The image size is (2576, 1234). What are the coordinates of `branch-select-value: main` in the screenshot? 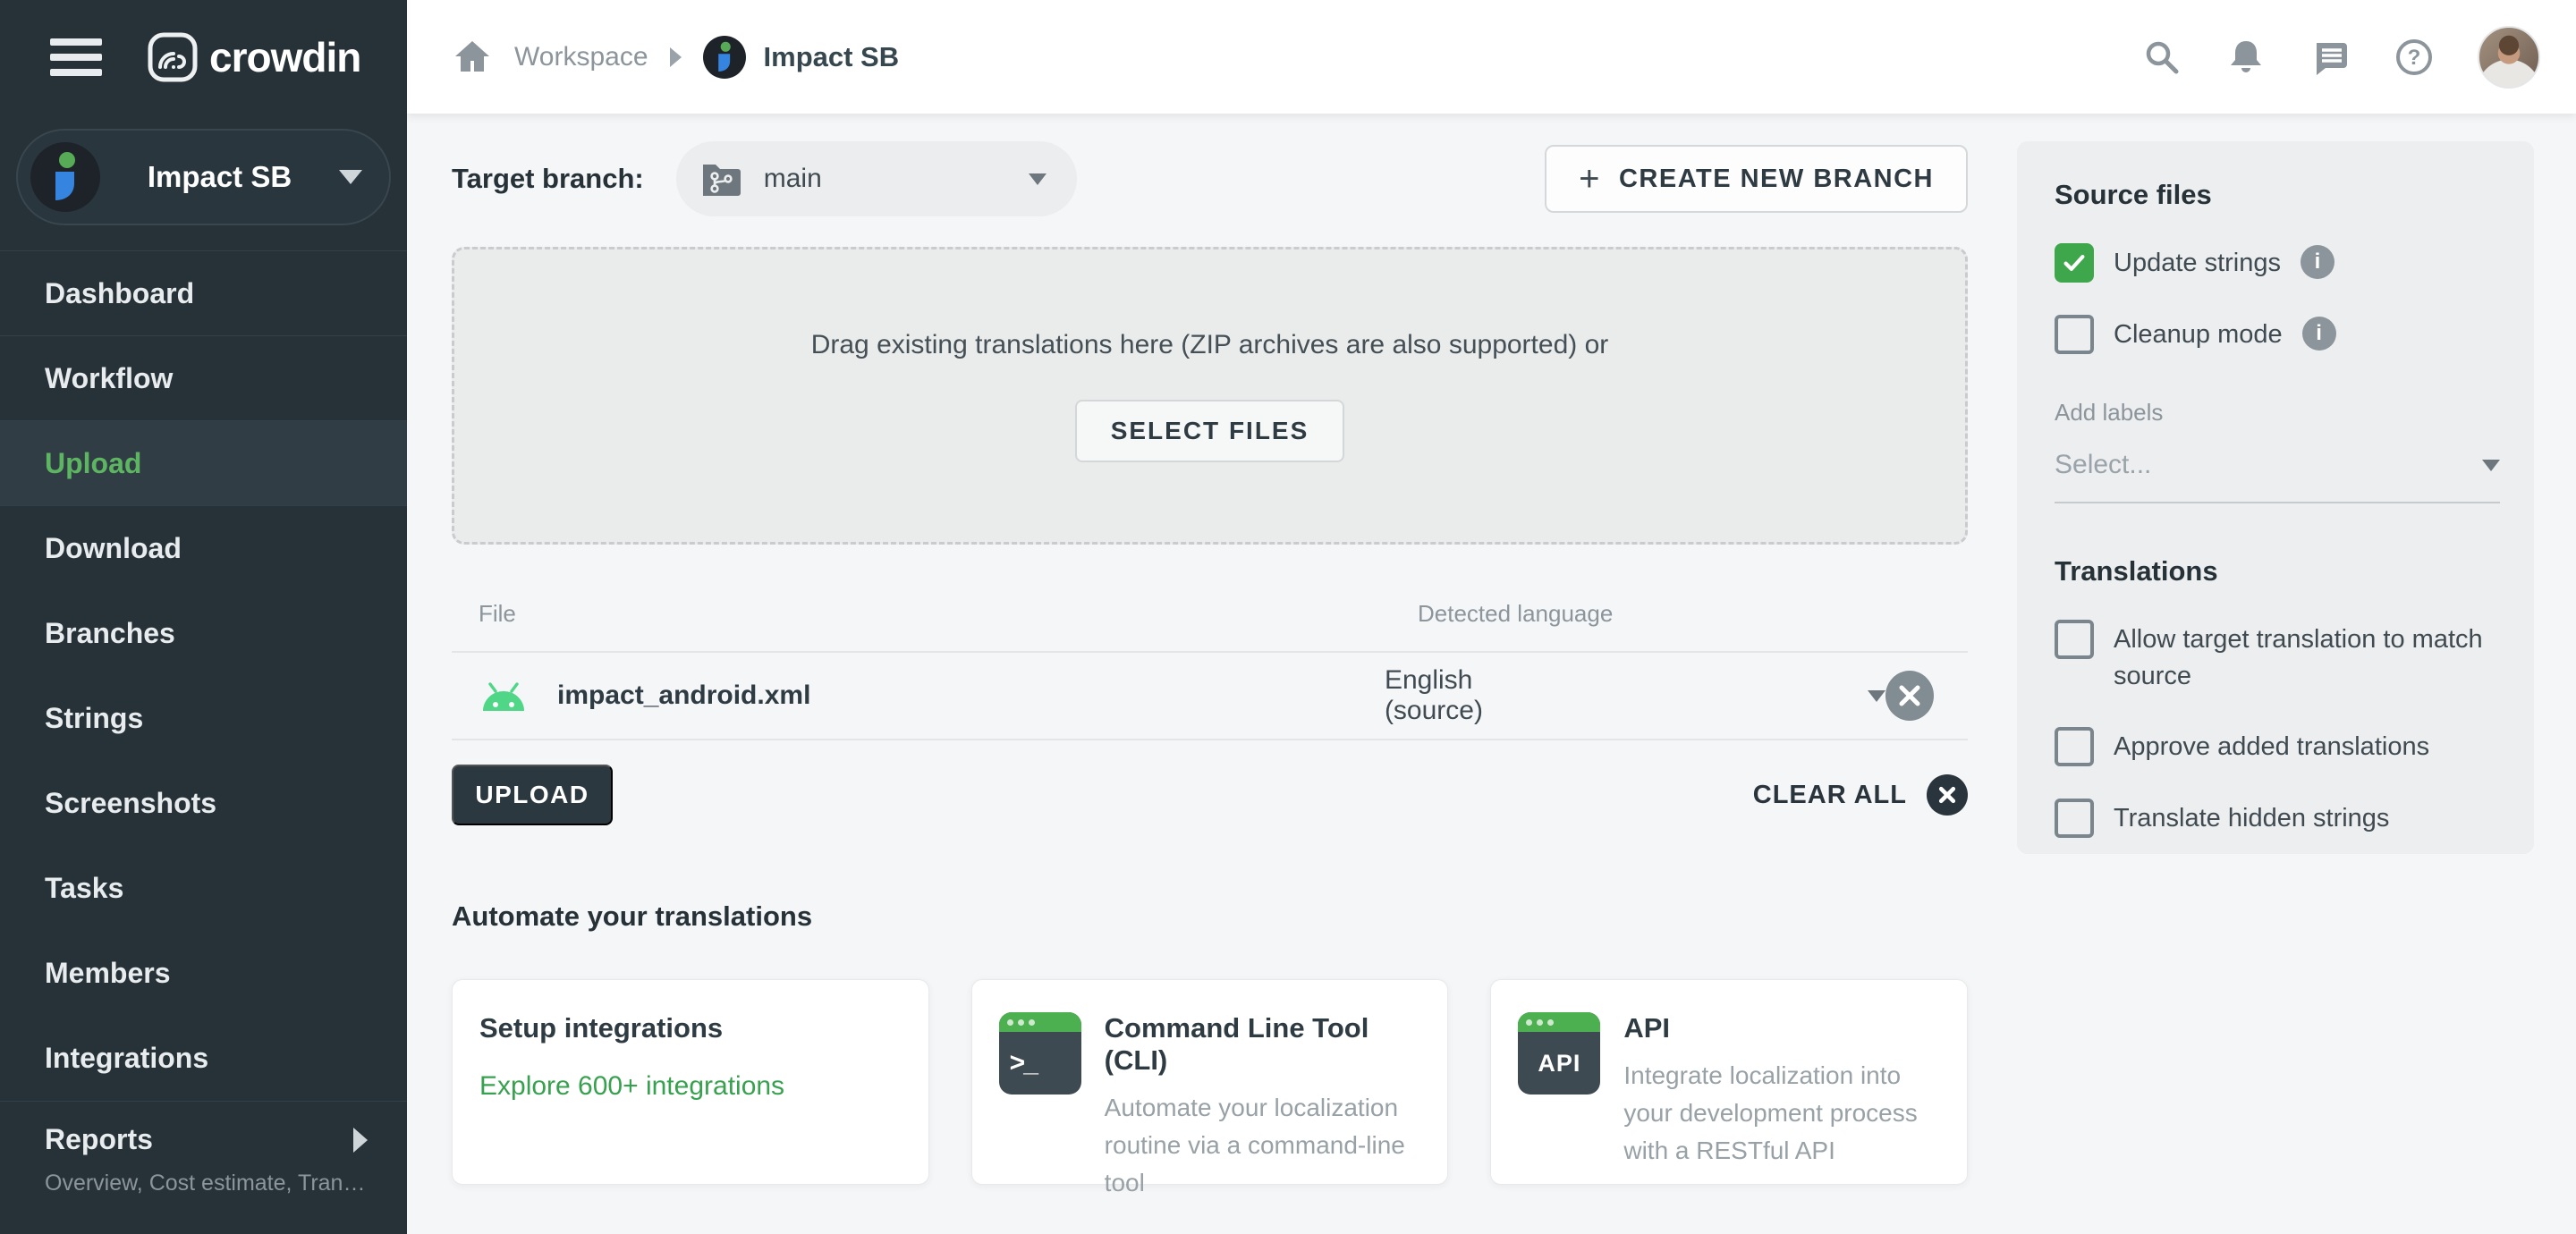 It's located at (792, 178).